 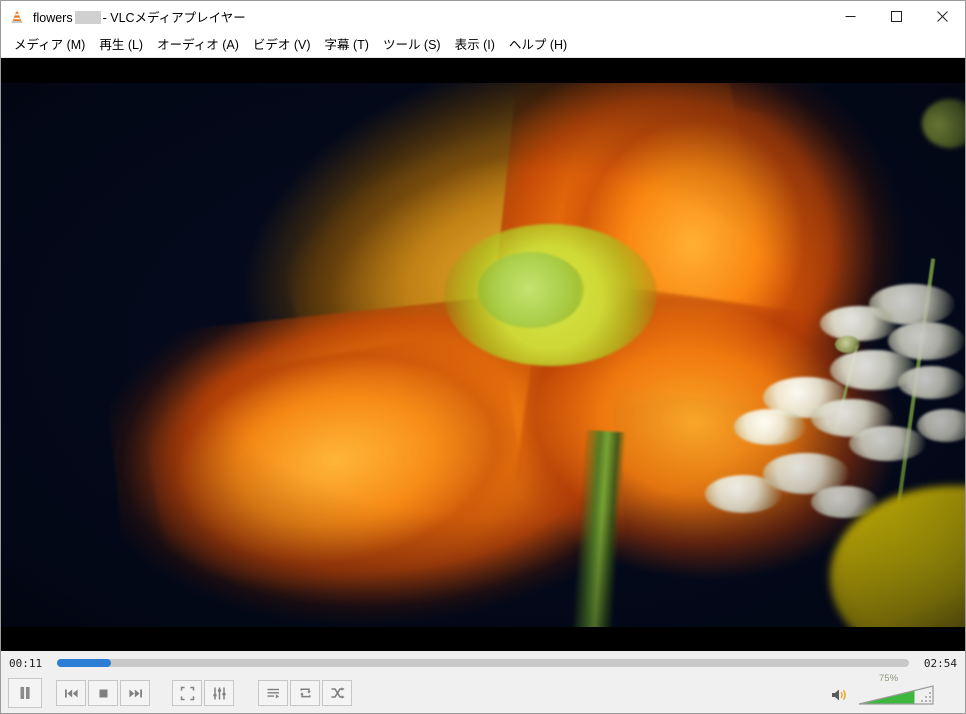 I want to click on next-icon, so click(x=135, y=693).